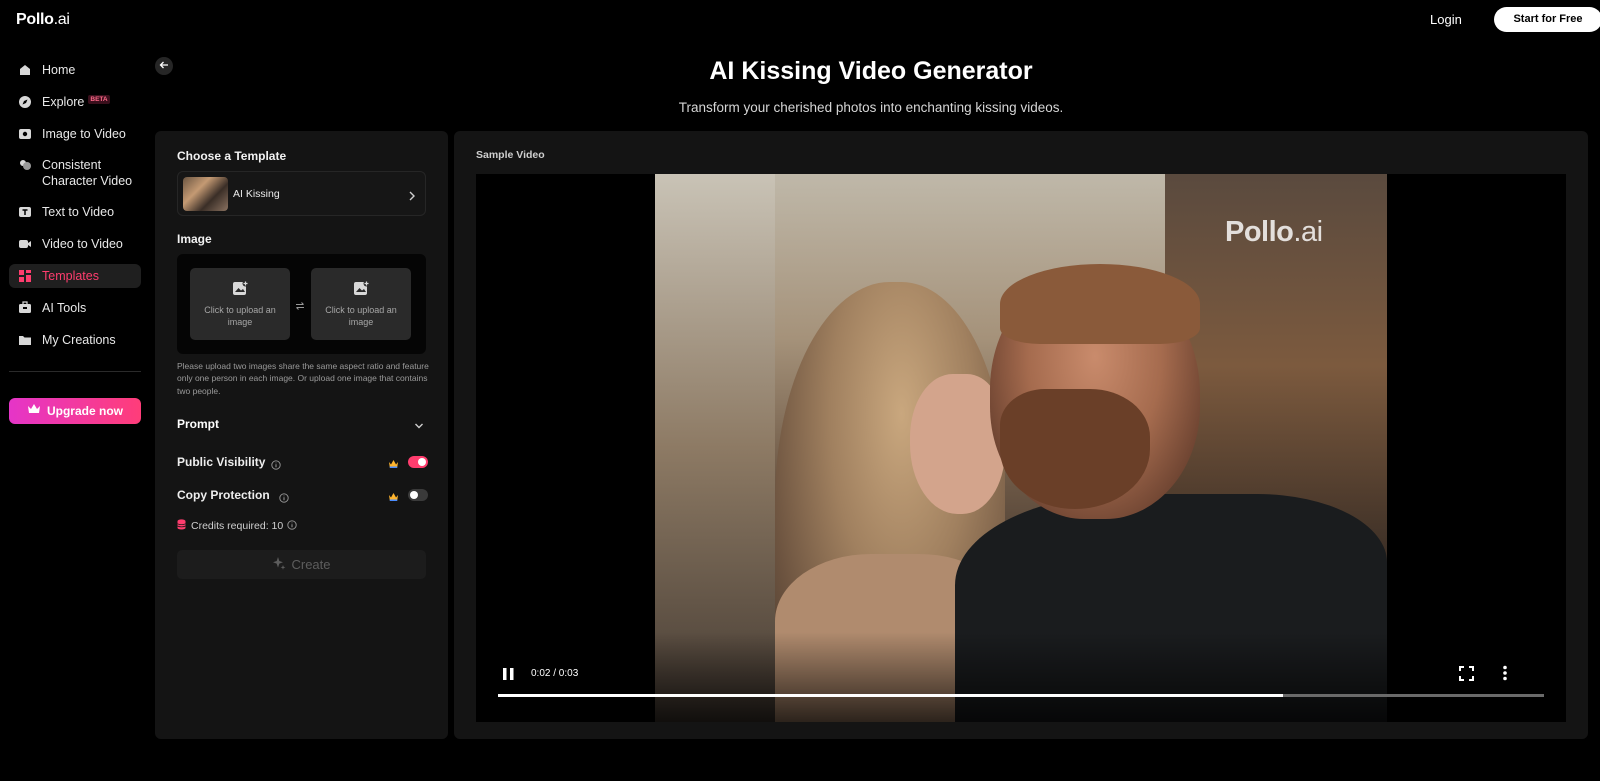 This screenshot has width=1600, height=781. Describe the element at coordinates (70, 276) in the screenshot. I see `sidebar-item-label: Templates` at that location.